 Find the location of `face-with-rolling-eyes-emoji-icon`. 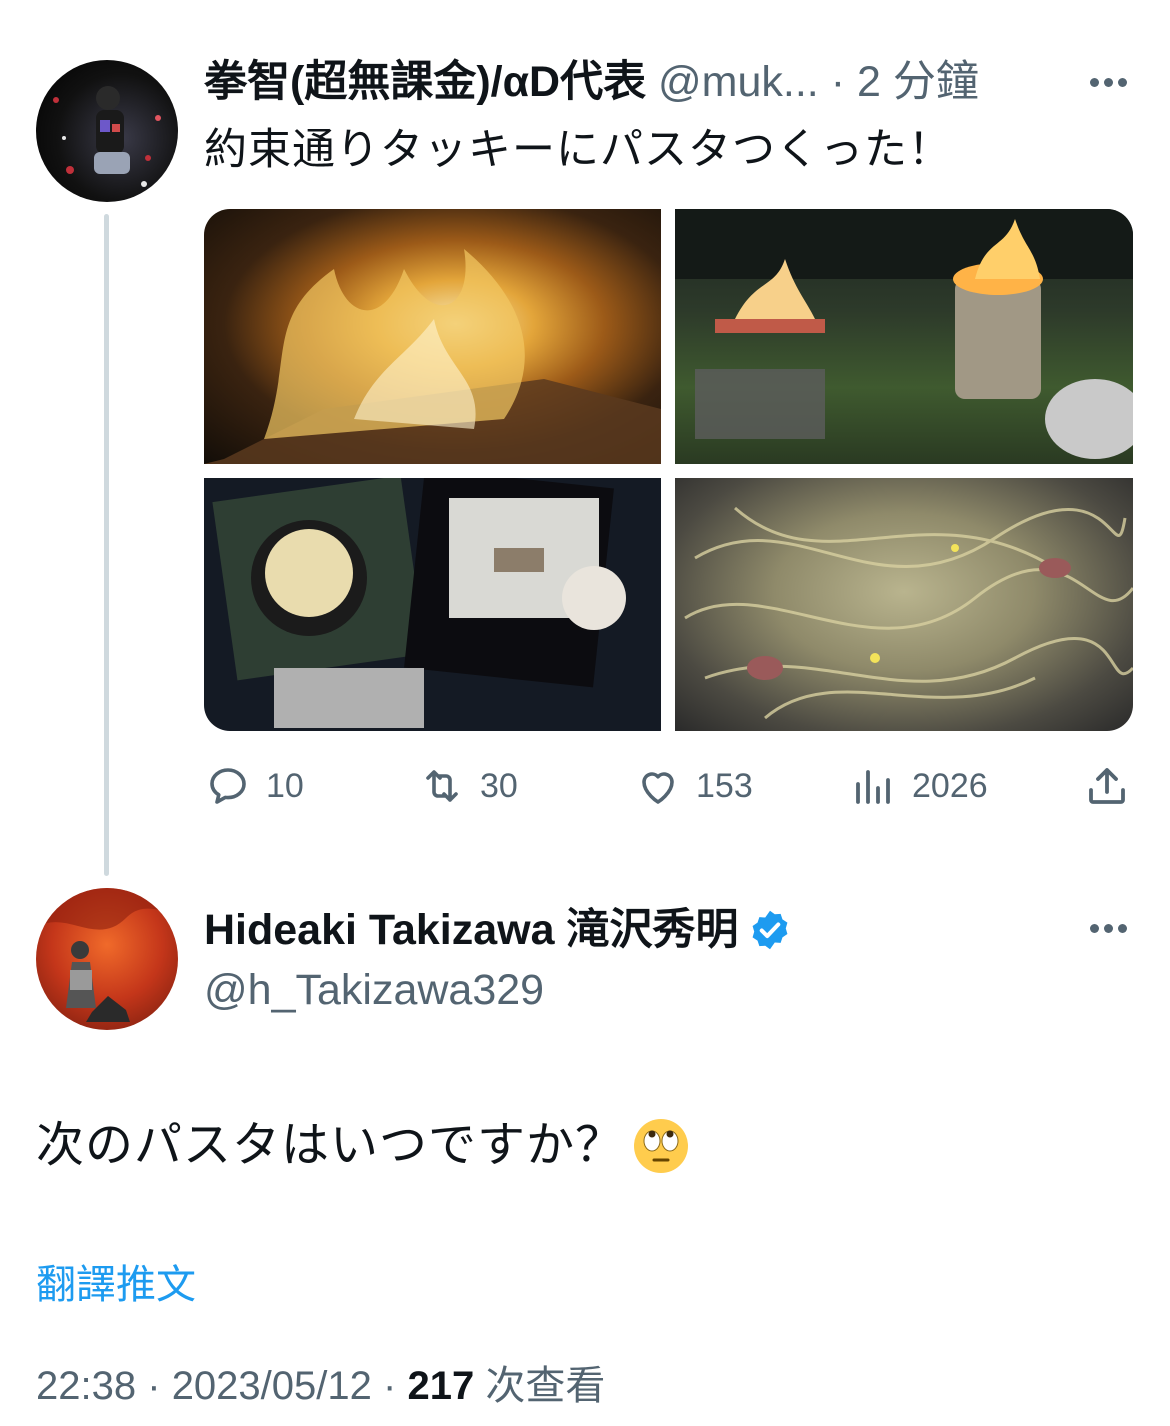

face-with-rolling-eyes-emoji-icon is located at coordinates (661, 1146).